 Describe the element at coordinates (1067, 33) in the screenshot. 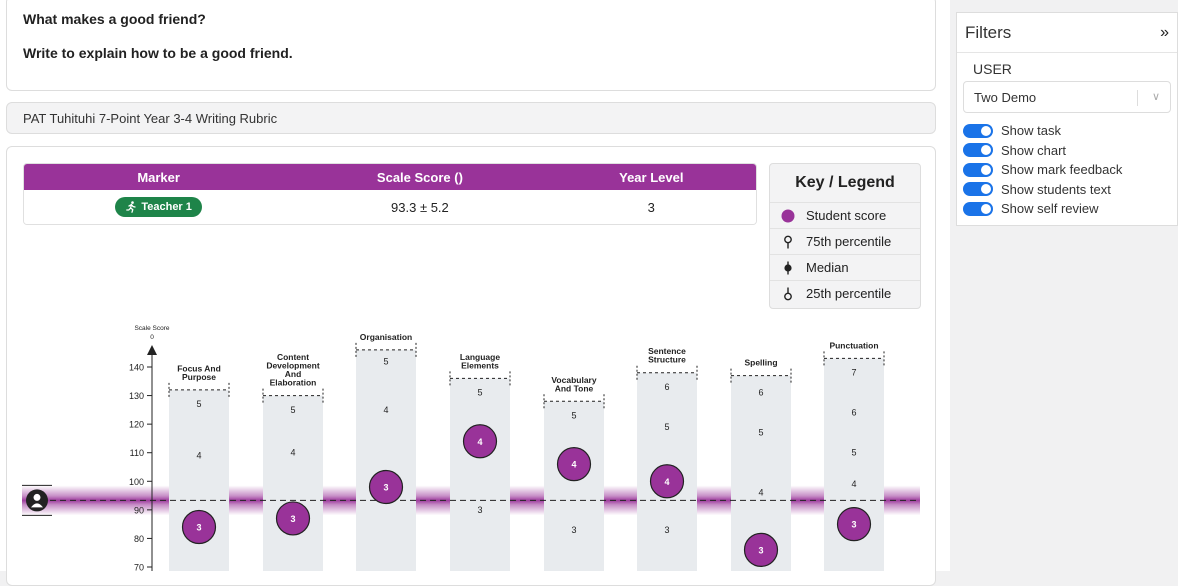

I see `filters-header: Filters »` at that location.